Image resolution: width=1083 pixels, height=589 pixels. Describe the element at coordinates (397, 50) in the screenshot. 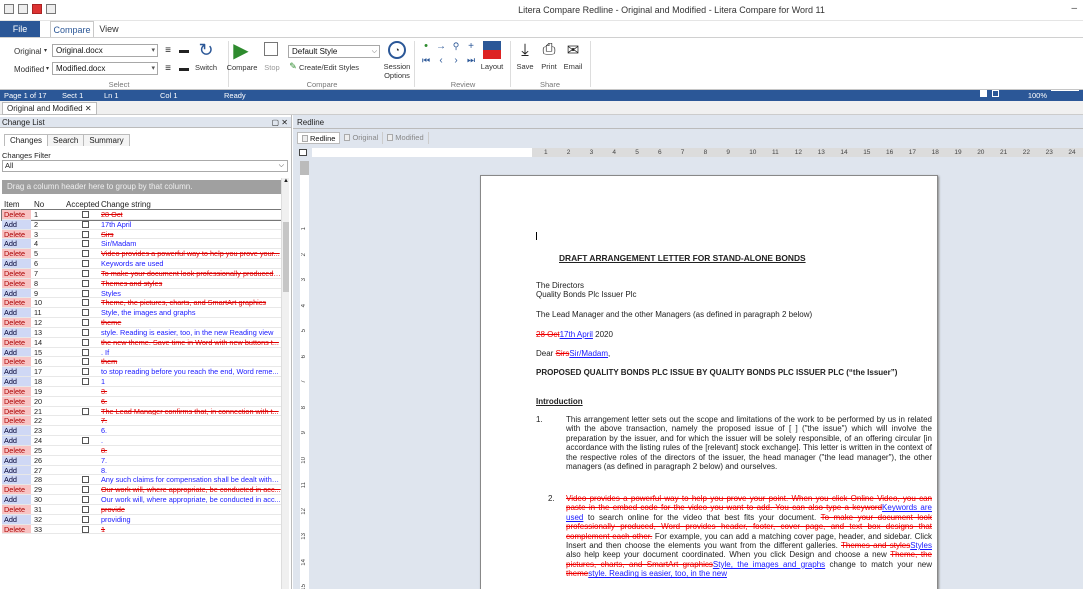

I see `session-options-icon: ◔` at that location.